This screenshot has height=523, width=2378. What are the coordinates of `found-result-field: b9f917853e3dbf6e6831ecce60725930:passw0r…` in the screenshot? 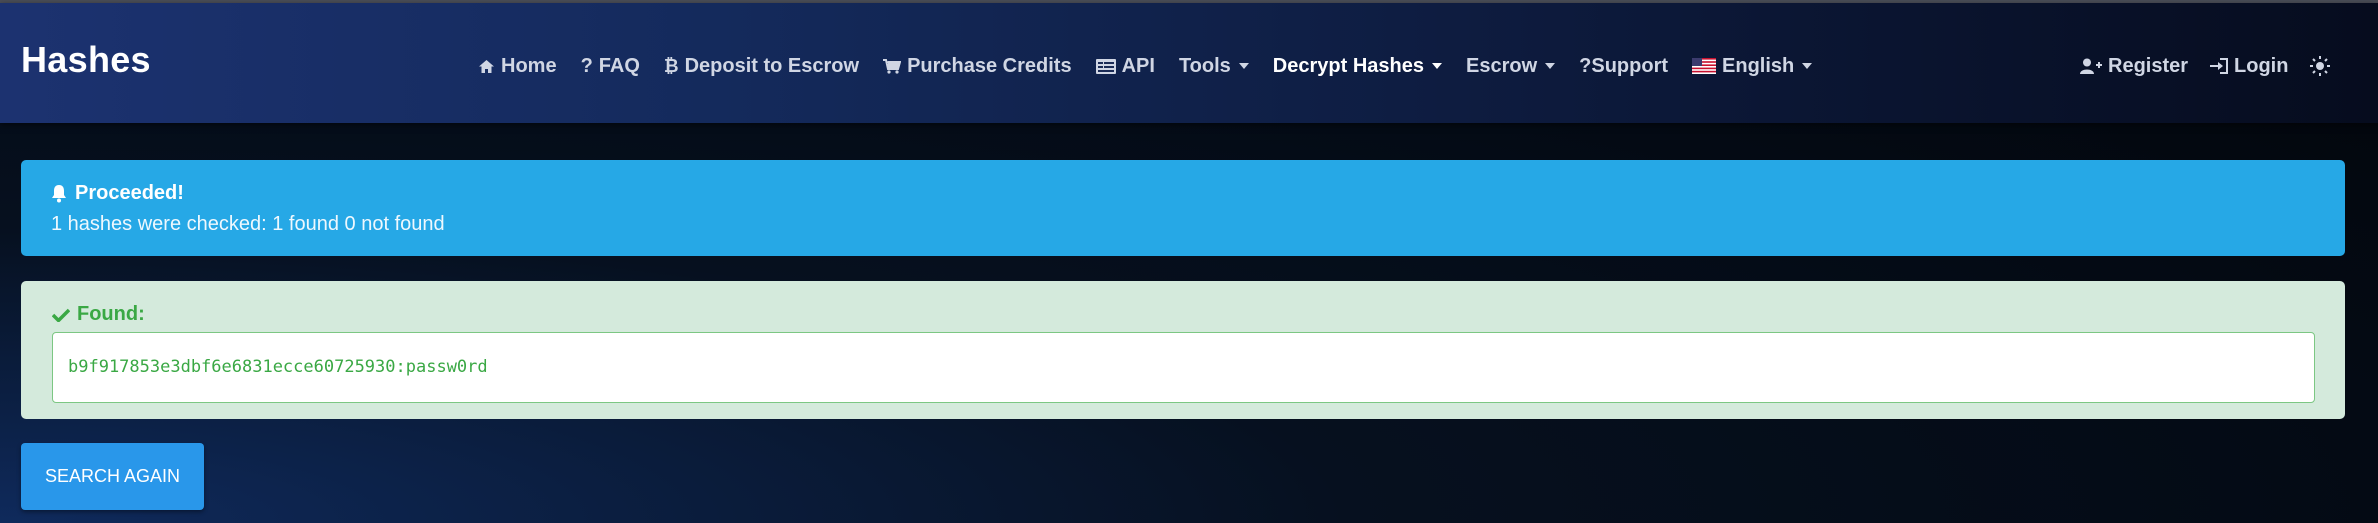 It's located at (1183, 367).